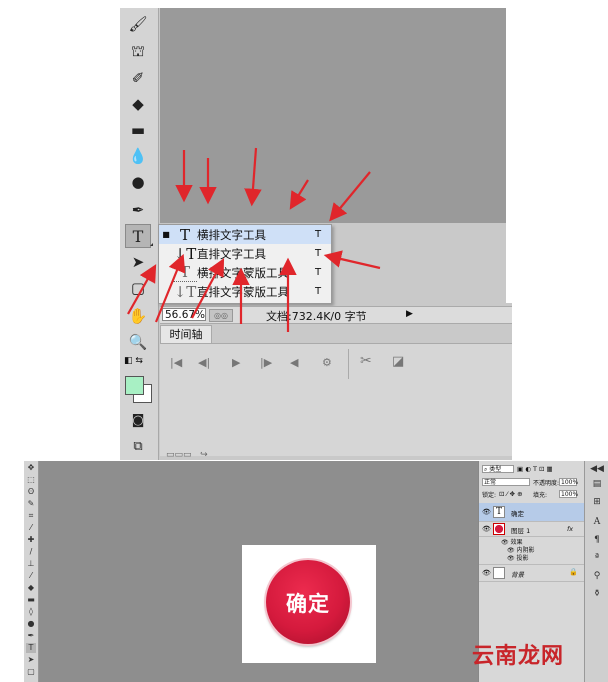  I want to click on flyout-item-label: 横排文字蒙版工具, so click(243, 272).